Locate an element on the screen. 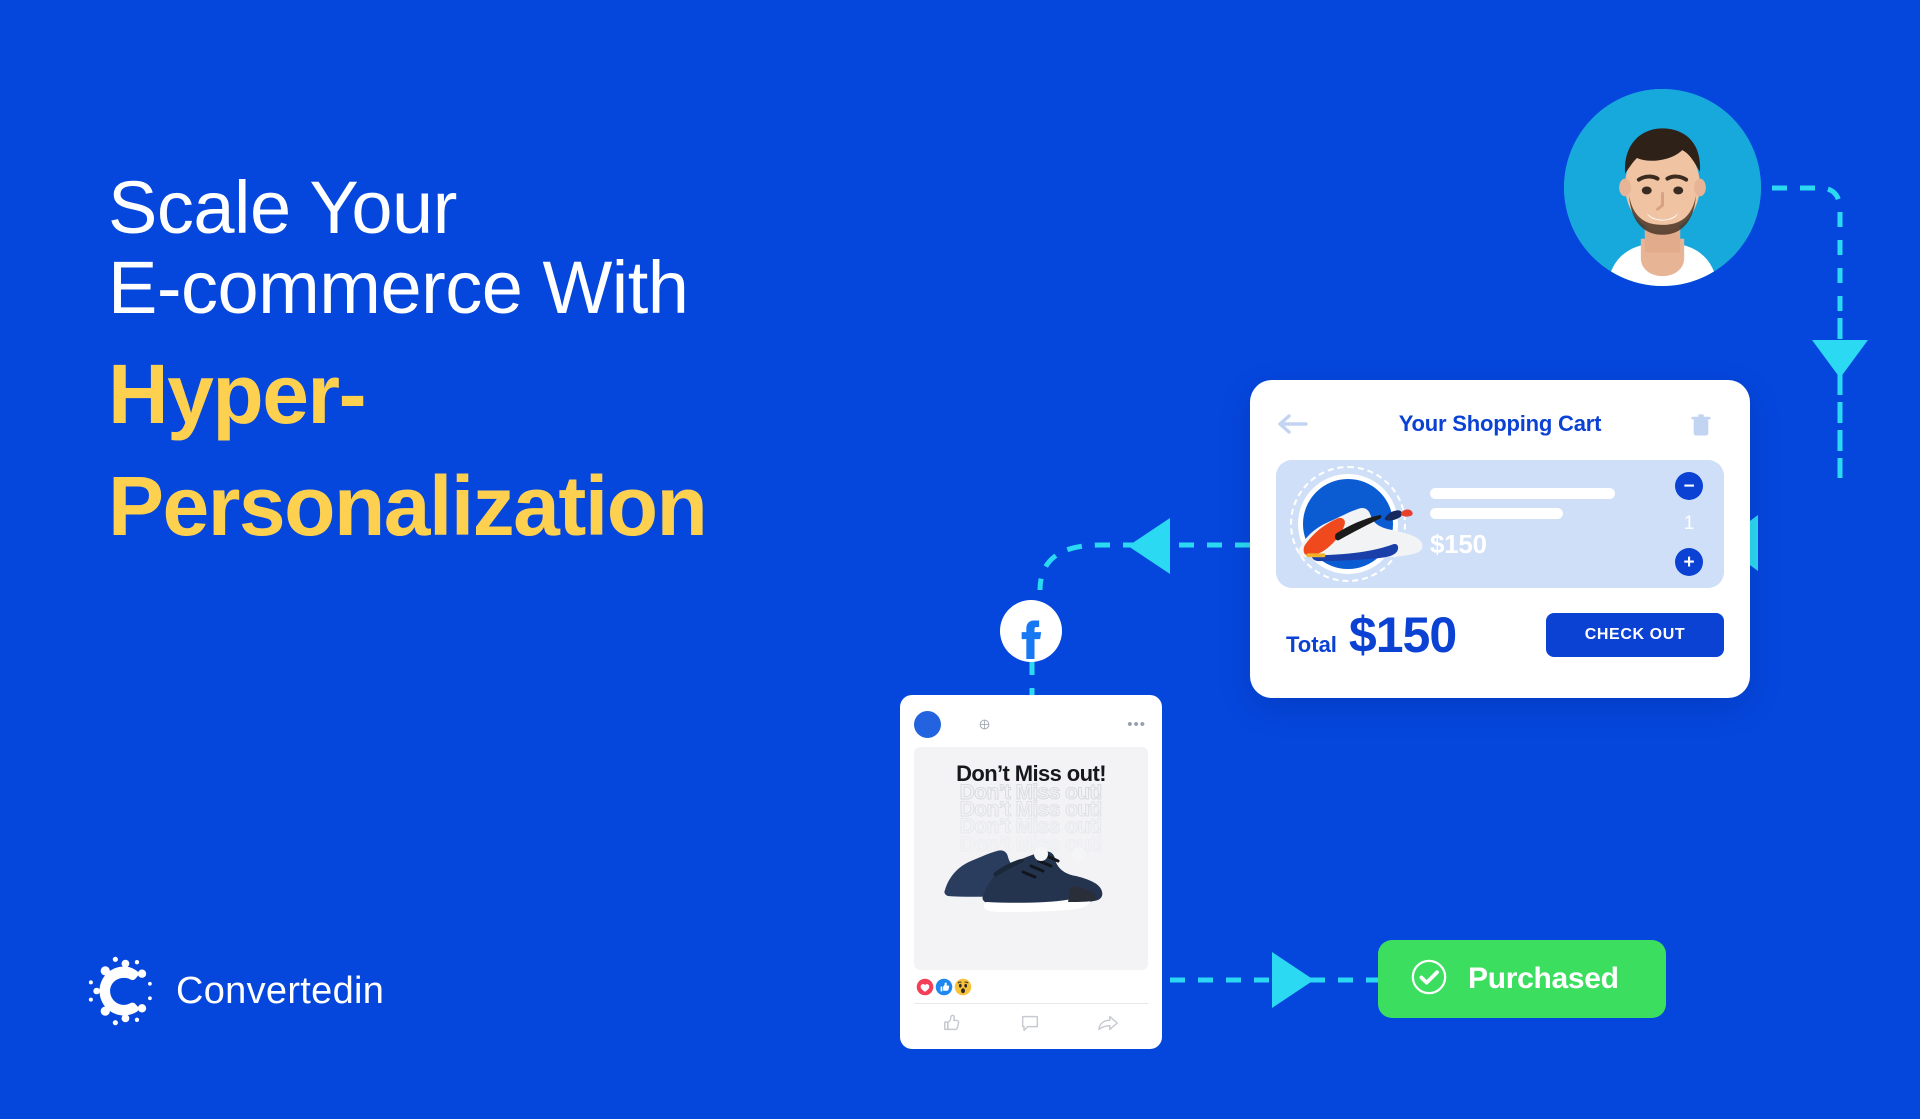 The image size is (1920, 1119). cart-line-item: $150 − 1 + is located at coordinates (1500, 524).